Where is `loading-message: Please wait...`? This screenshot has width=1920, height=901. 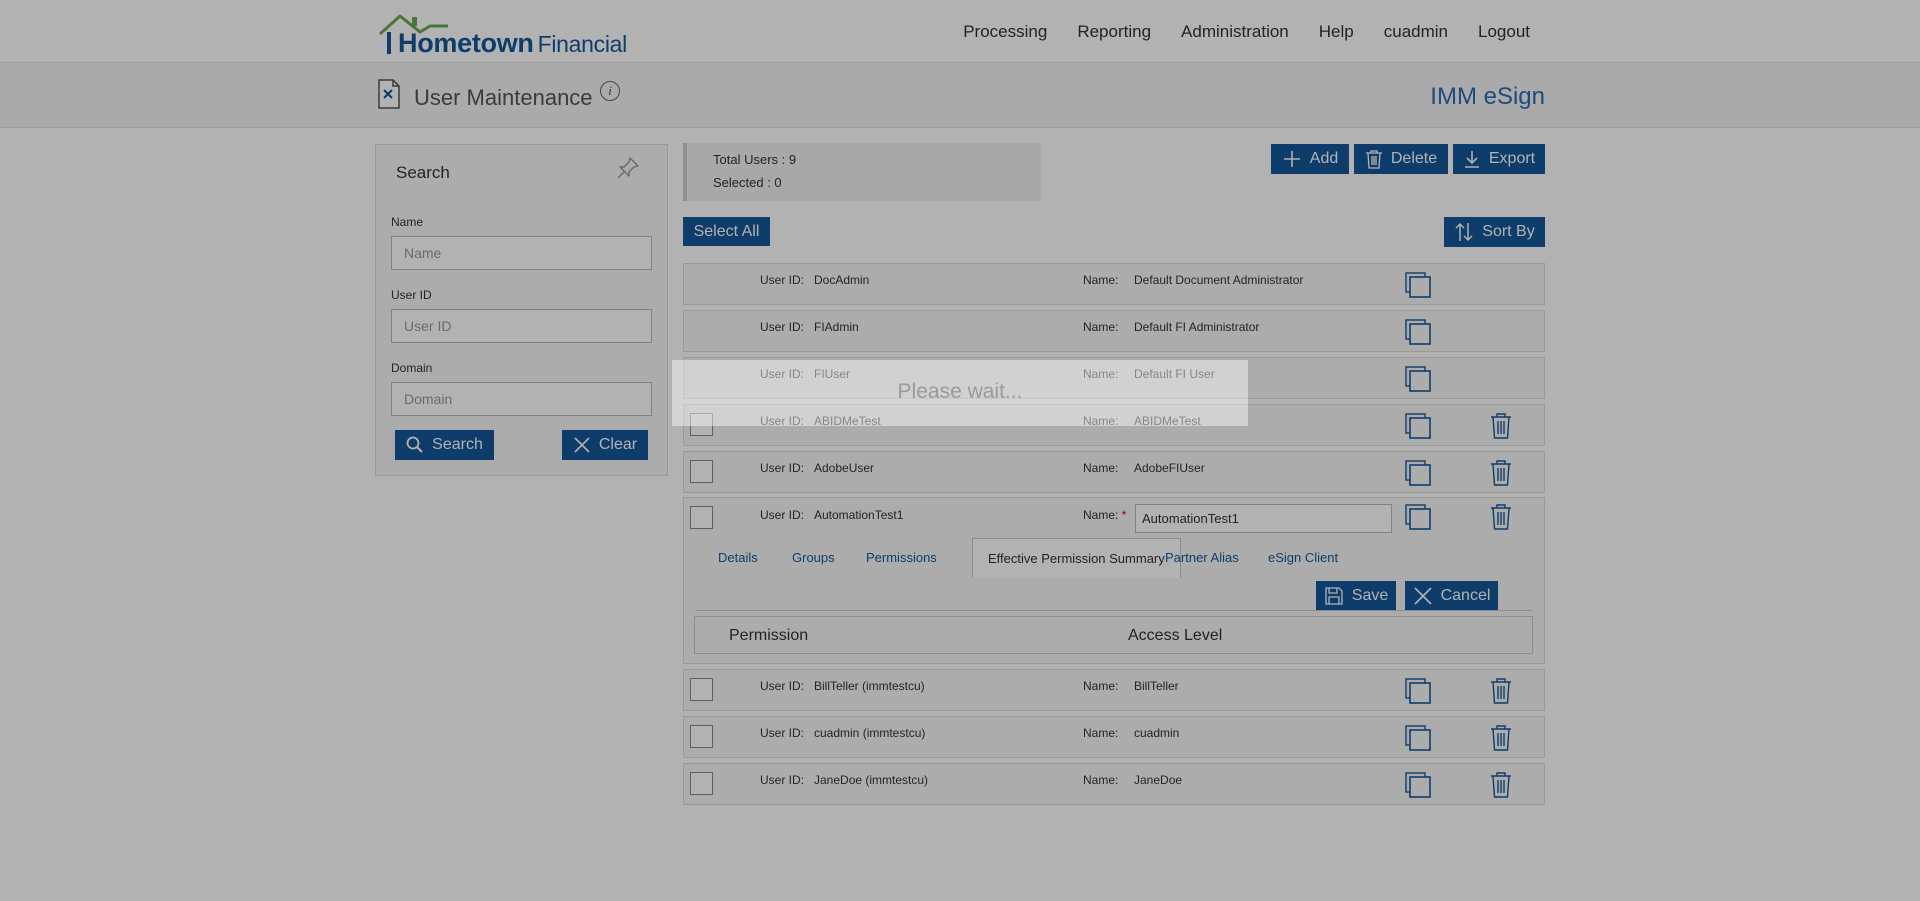
loading-message: Please wait... is located at coordinates (960, 391).